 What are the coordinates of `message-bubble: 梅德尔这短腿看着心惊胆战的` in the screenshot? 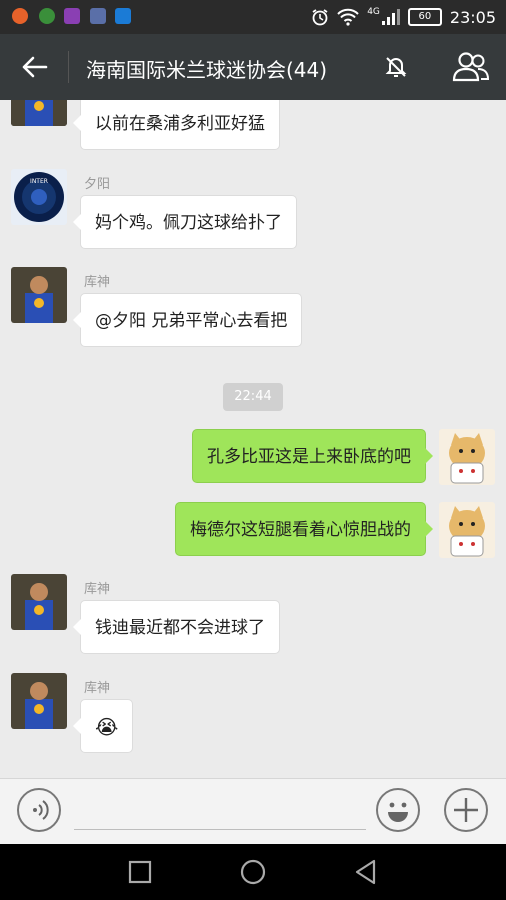 It's located at (304, 529).